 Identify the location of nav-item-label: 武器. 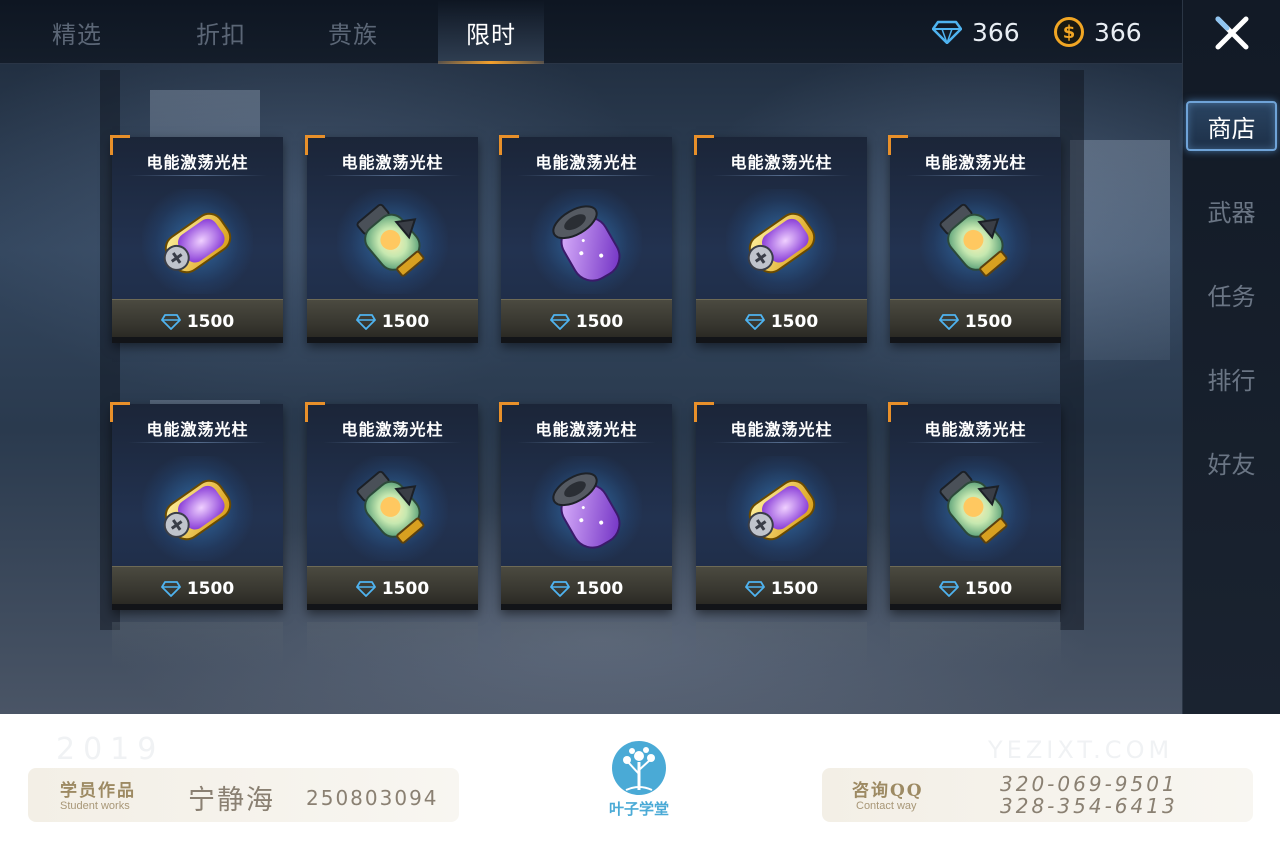
(1231, 212).